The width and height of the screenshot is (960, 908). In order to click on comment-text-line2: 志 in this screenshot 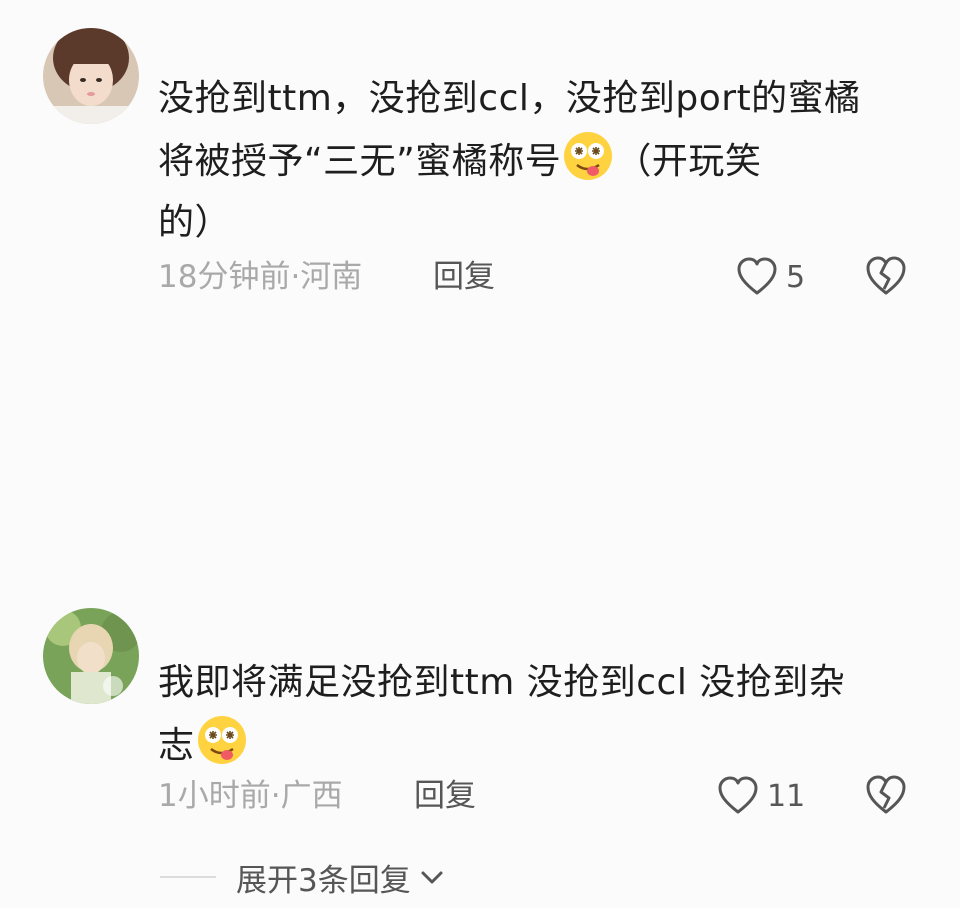, I will do `click(176, 745)`.